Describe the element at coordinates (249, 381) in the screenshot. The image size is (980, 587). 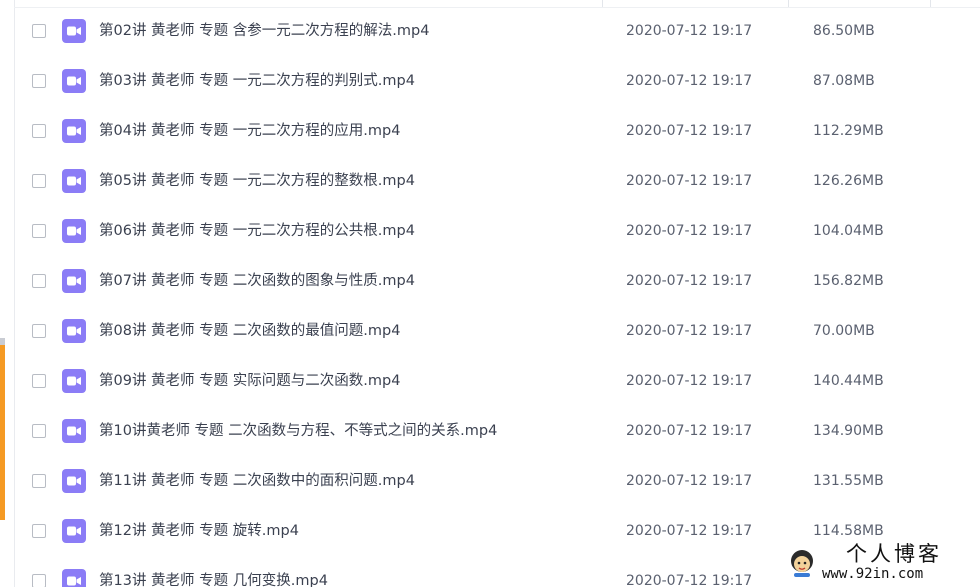
I see `file-name: 第09讲 黄老师 专题 实际问题与二次函数.mp4` at that location.